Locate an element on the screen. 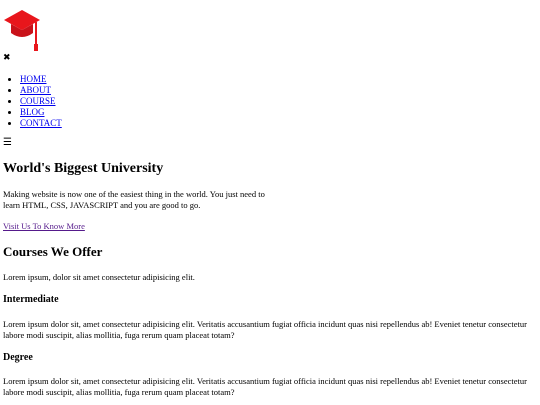  nav-item-about: ABOUT is located at coordinates (41, 90).